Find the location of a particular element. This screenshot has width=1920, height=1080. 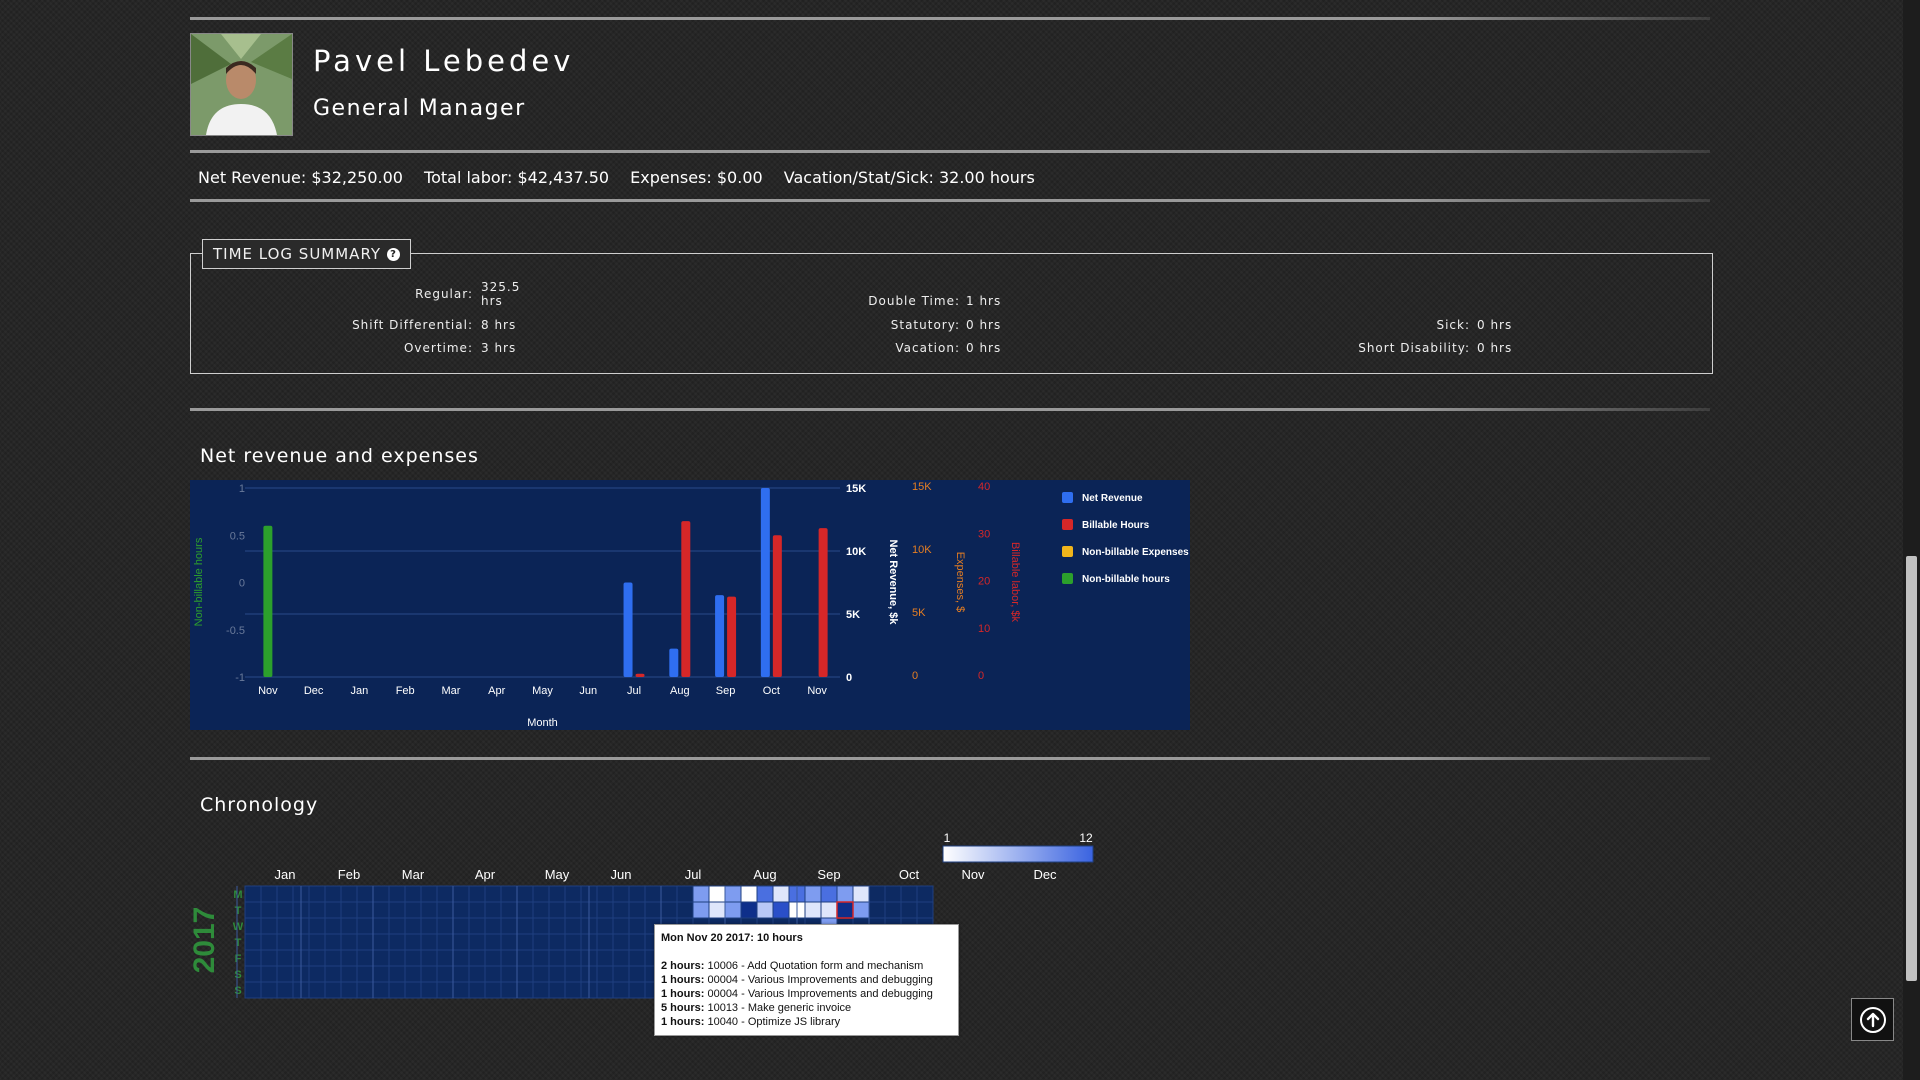

x-tick-label: Apr is located at coordinates (496, 691).